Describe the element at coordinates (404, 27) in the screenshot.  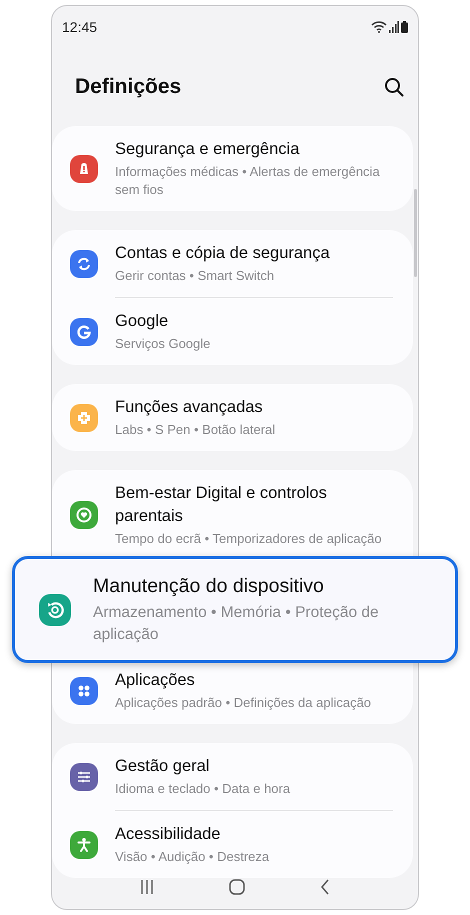
I see `battery-icon` at that location.